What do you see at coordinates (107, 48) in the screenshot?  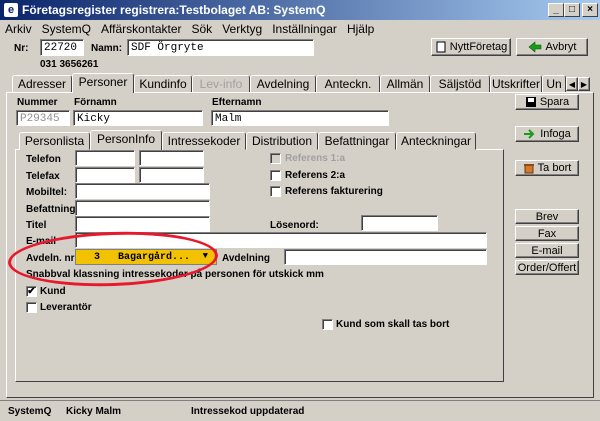 I see `namn-label: Namn:` at bounding box center [107, 48].